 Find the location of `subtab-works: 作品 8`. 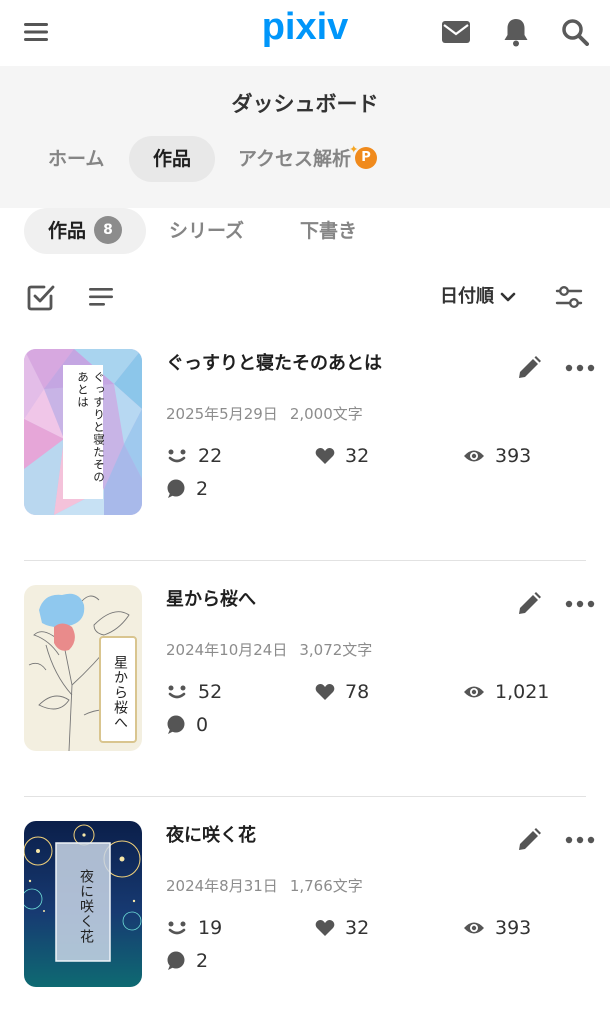

subtab-works: 作品 8 is located at coordinates (85, 231).